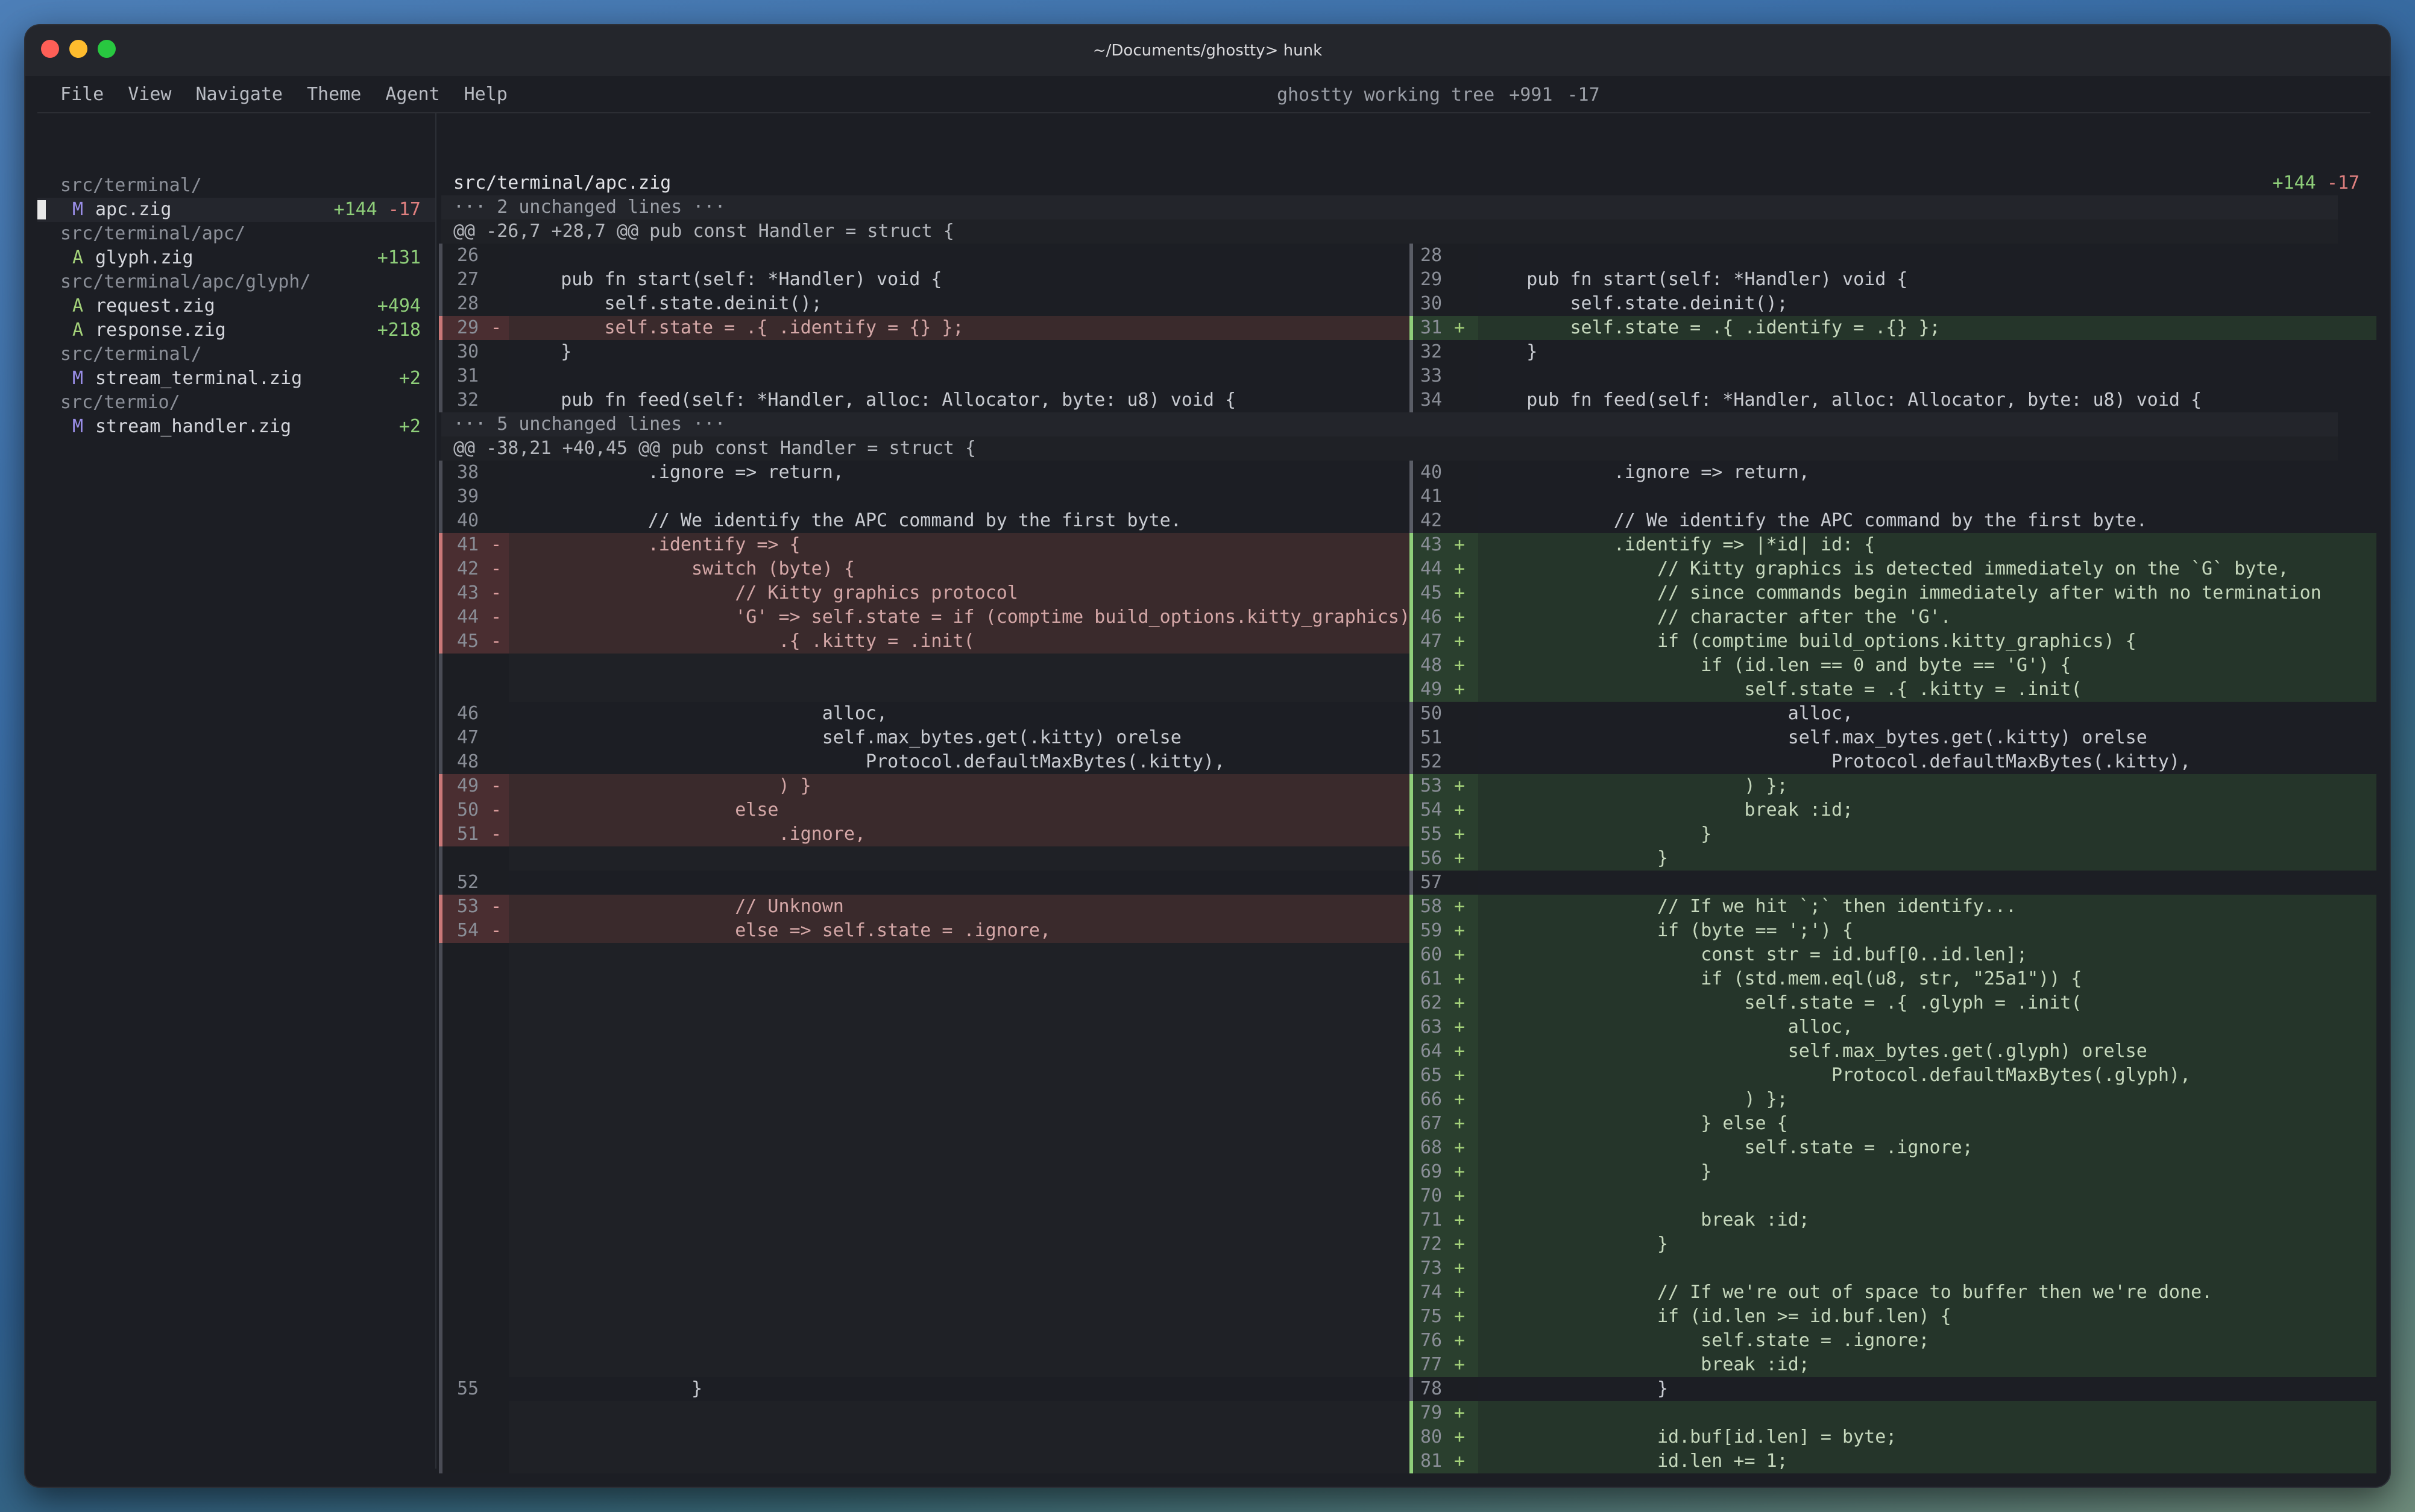  Describe the element at coordinates (1431, 1437) in the screenshot. I see `right-line-number-text: 80` at that location.